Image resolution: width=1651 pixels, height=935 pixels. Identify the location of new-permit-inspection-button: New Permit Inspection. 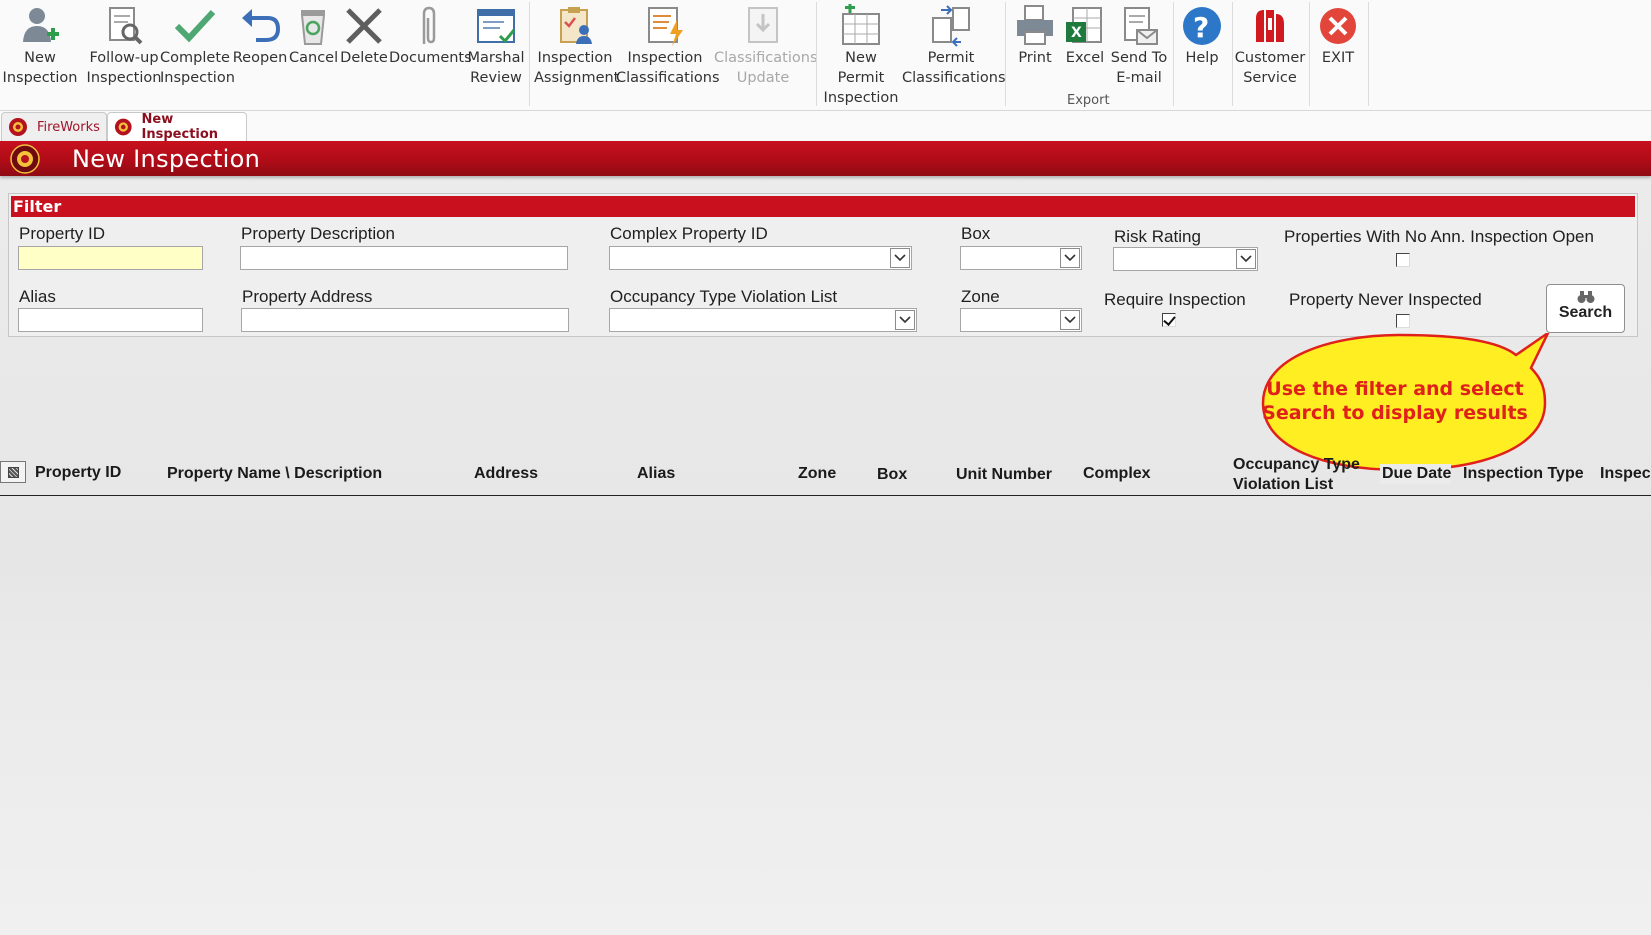
(861, 56).